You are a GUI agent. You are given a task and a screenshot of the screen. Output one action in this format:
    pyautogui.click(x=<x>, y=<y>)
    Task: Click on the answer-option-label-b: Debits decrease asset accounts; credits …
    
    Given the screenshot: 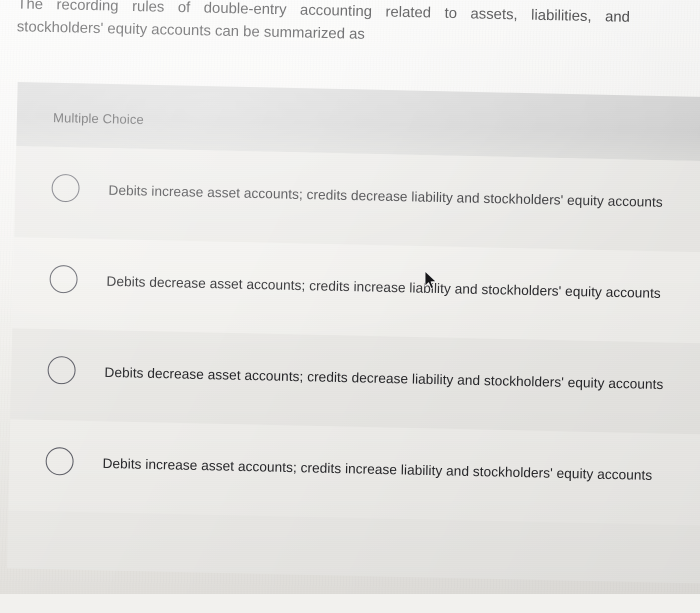 What is the action you would take?
    pyautogui.click(x=383, y=287)
    